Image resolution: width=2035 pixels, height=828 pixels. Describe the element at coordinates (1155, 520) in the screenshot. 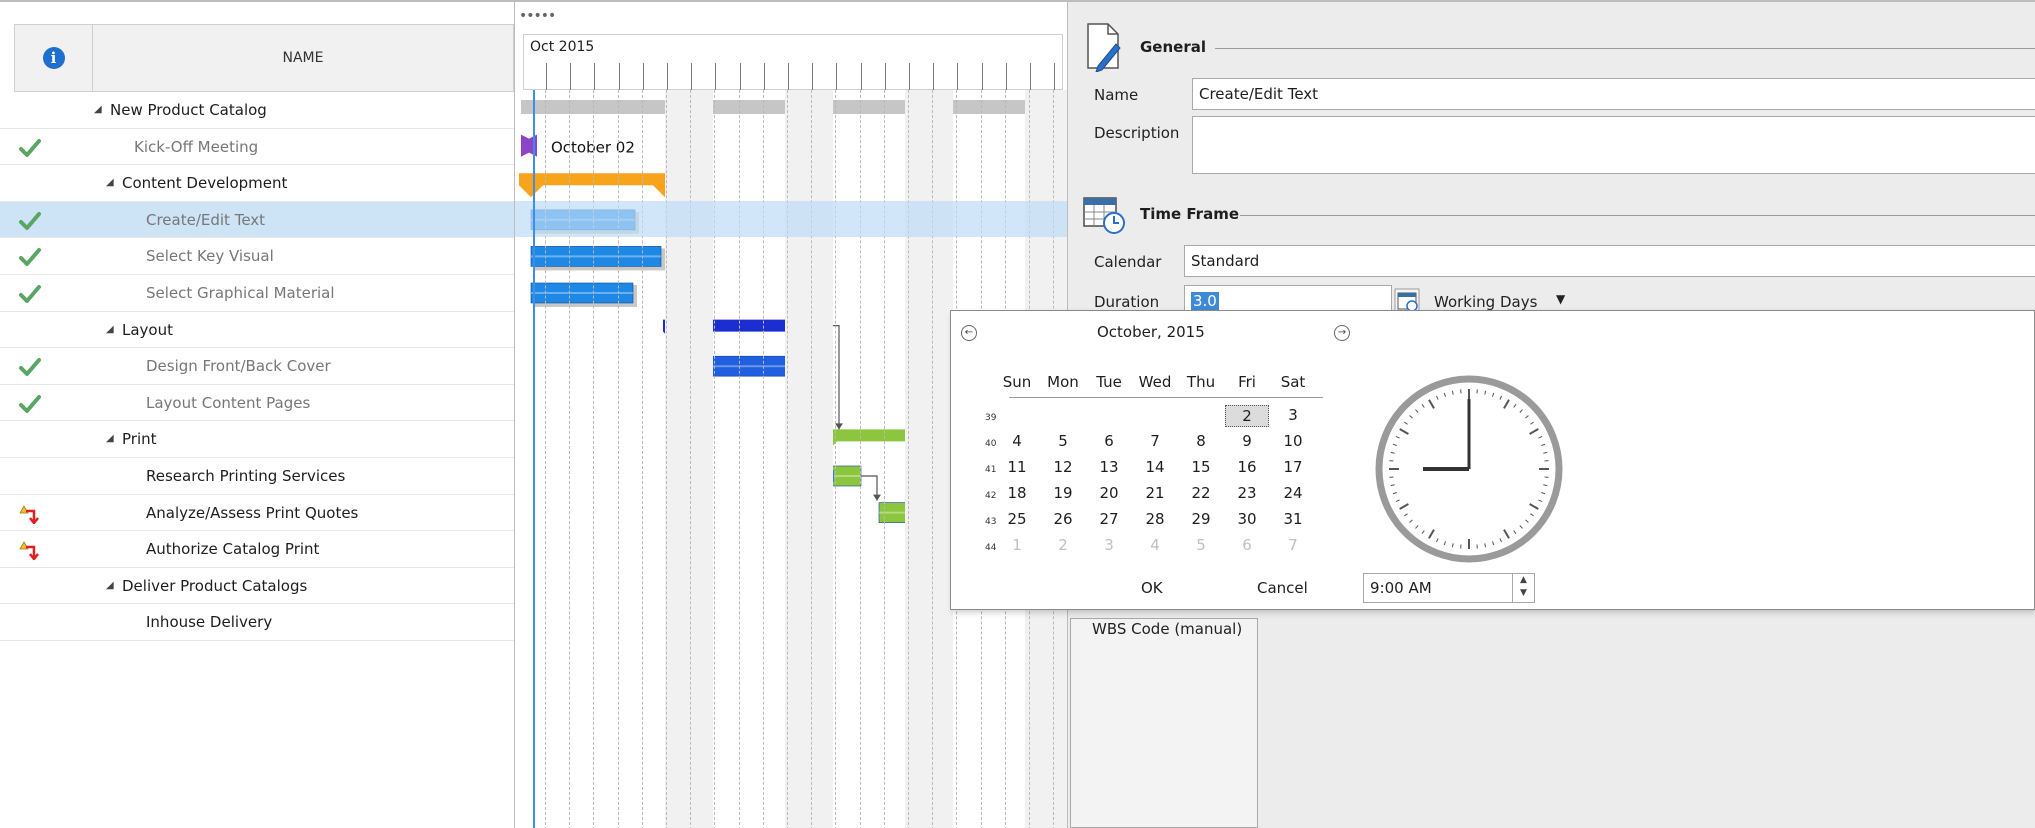

I see `calendar-day: 28` at that location.